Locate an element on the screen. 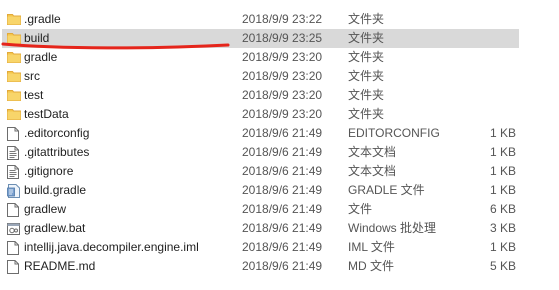  file-type: Windows 批处理 is located at coordinates (392, 228).